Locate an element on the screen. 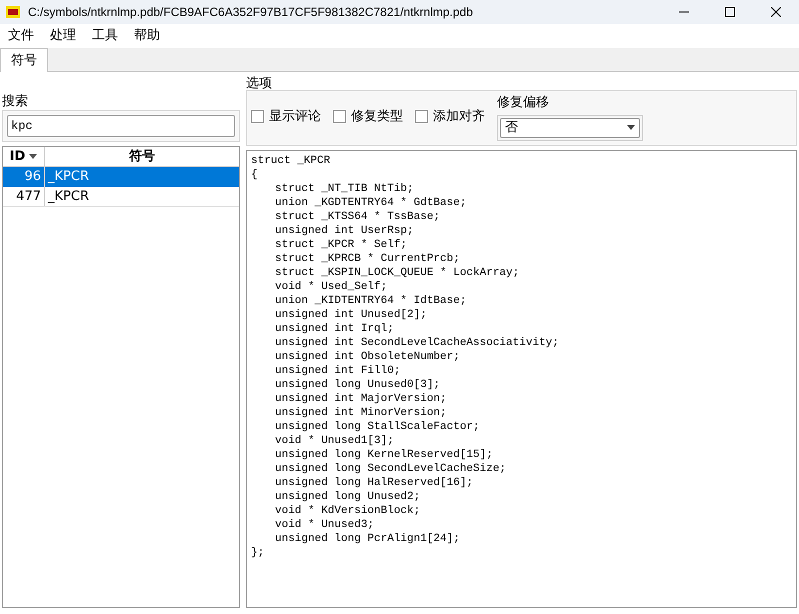  code-line: unsigned long PcrAlign1[24]; is located at coordinates (367, 539).